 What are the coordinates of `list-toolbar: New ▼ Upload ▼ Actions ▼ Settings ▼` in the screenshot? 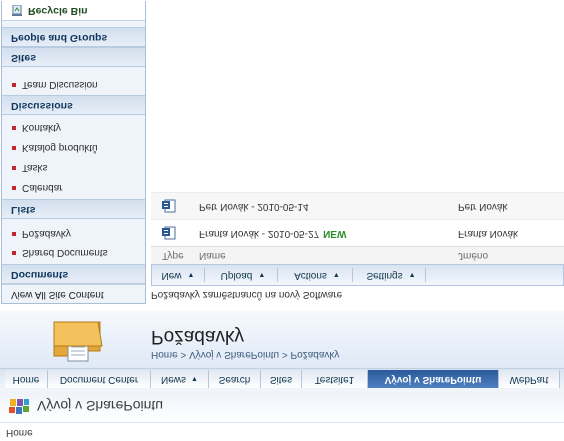 It's located at (357, 275).